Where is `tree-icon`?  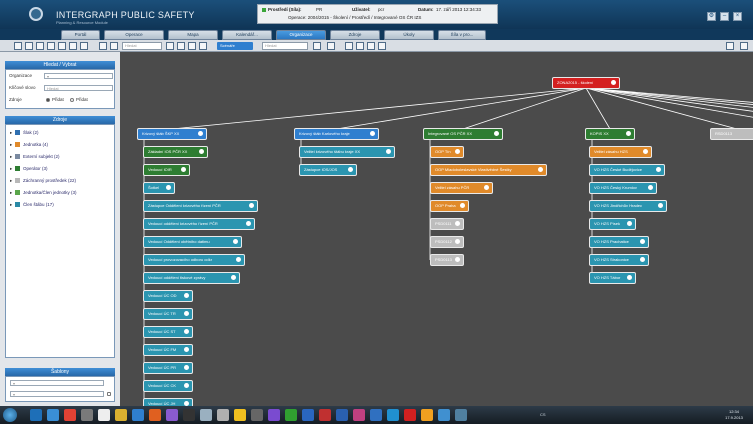 tree-icon is located at coordinates (371, 46).